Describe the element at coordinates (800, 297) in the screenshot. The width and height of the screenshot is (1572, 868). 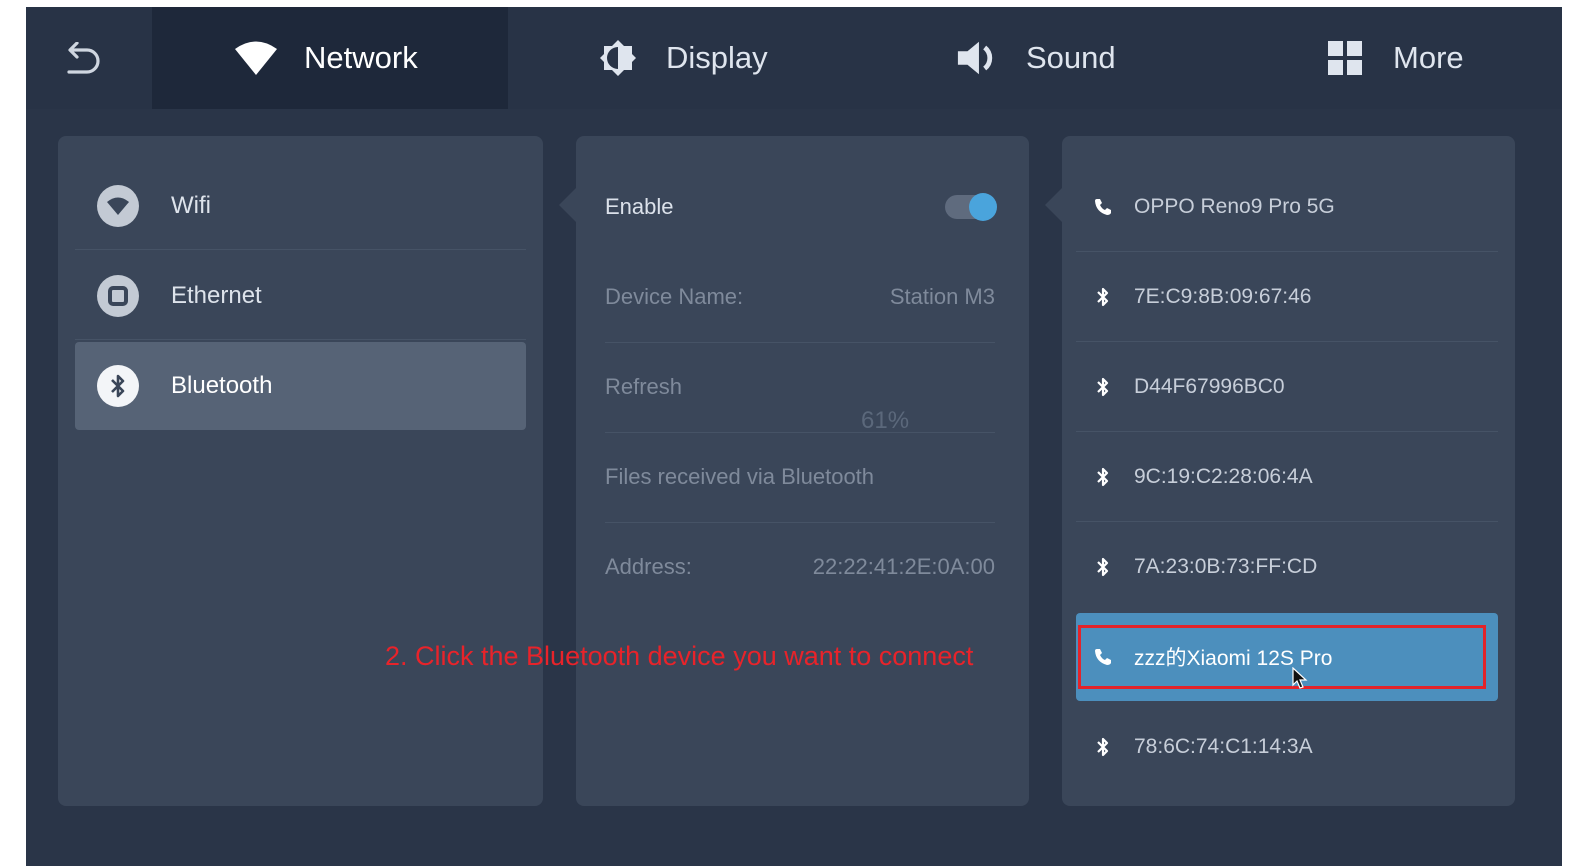
I see `device-name-row: Device Name: Station M3` at that location.